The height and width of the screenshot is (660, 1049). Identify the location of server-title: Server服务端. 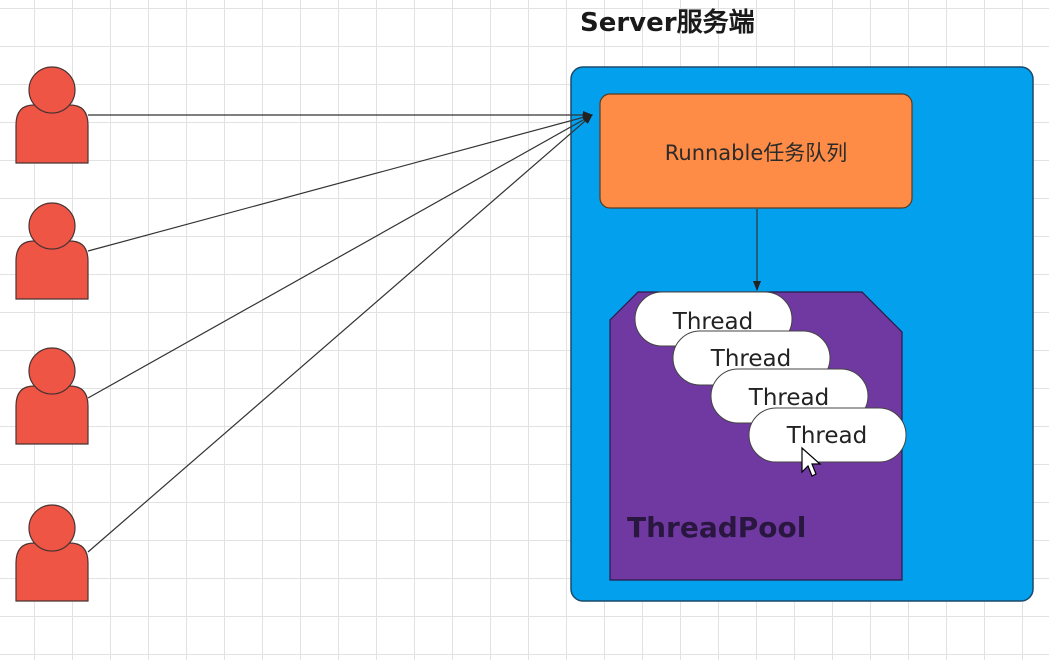
(667, 23).